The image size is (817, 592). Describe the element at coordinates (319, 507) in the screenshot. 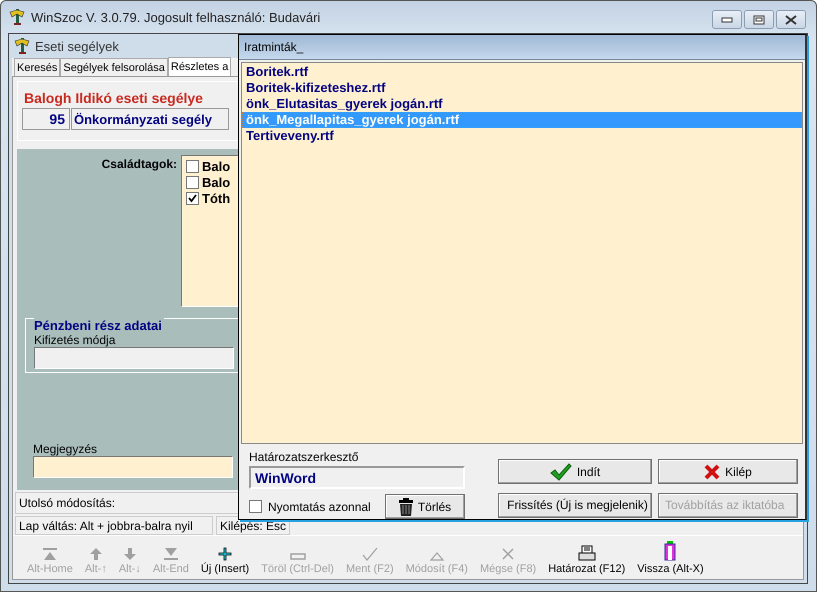

I see `checkbox-label: Nyomtatás azonnal` at that location.